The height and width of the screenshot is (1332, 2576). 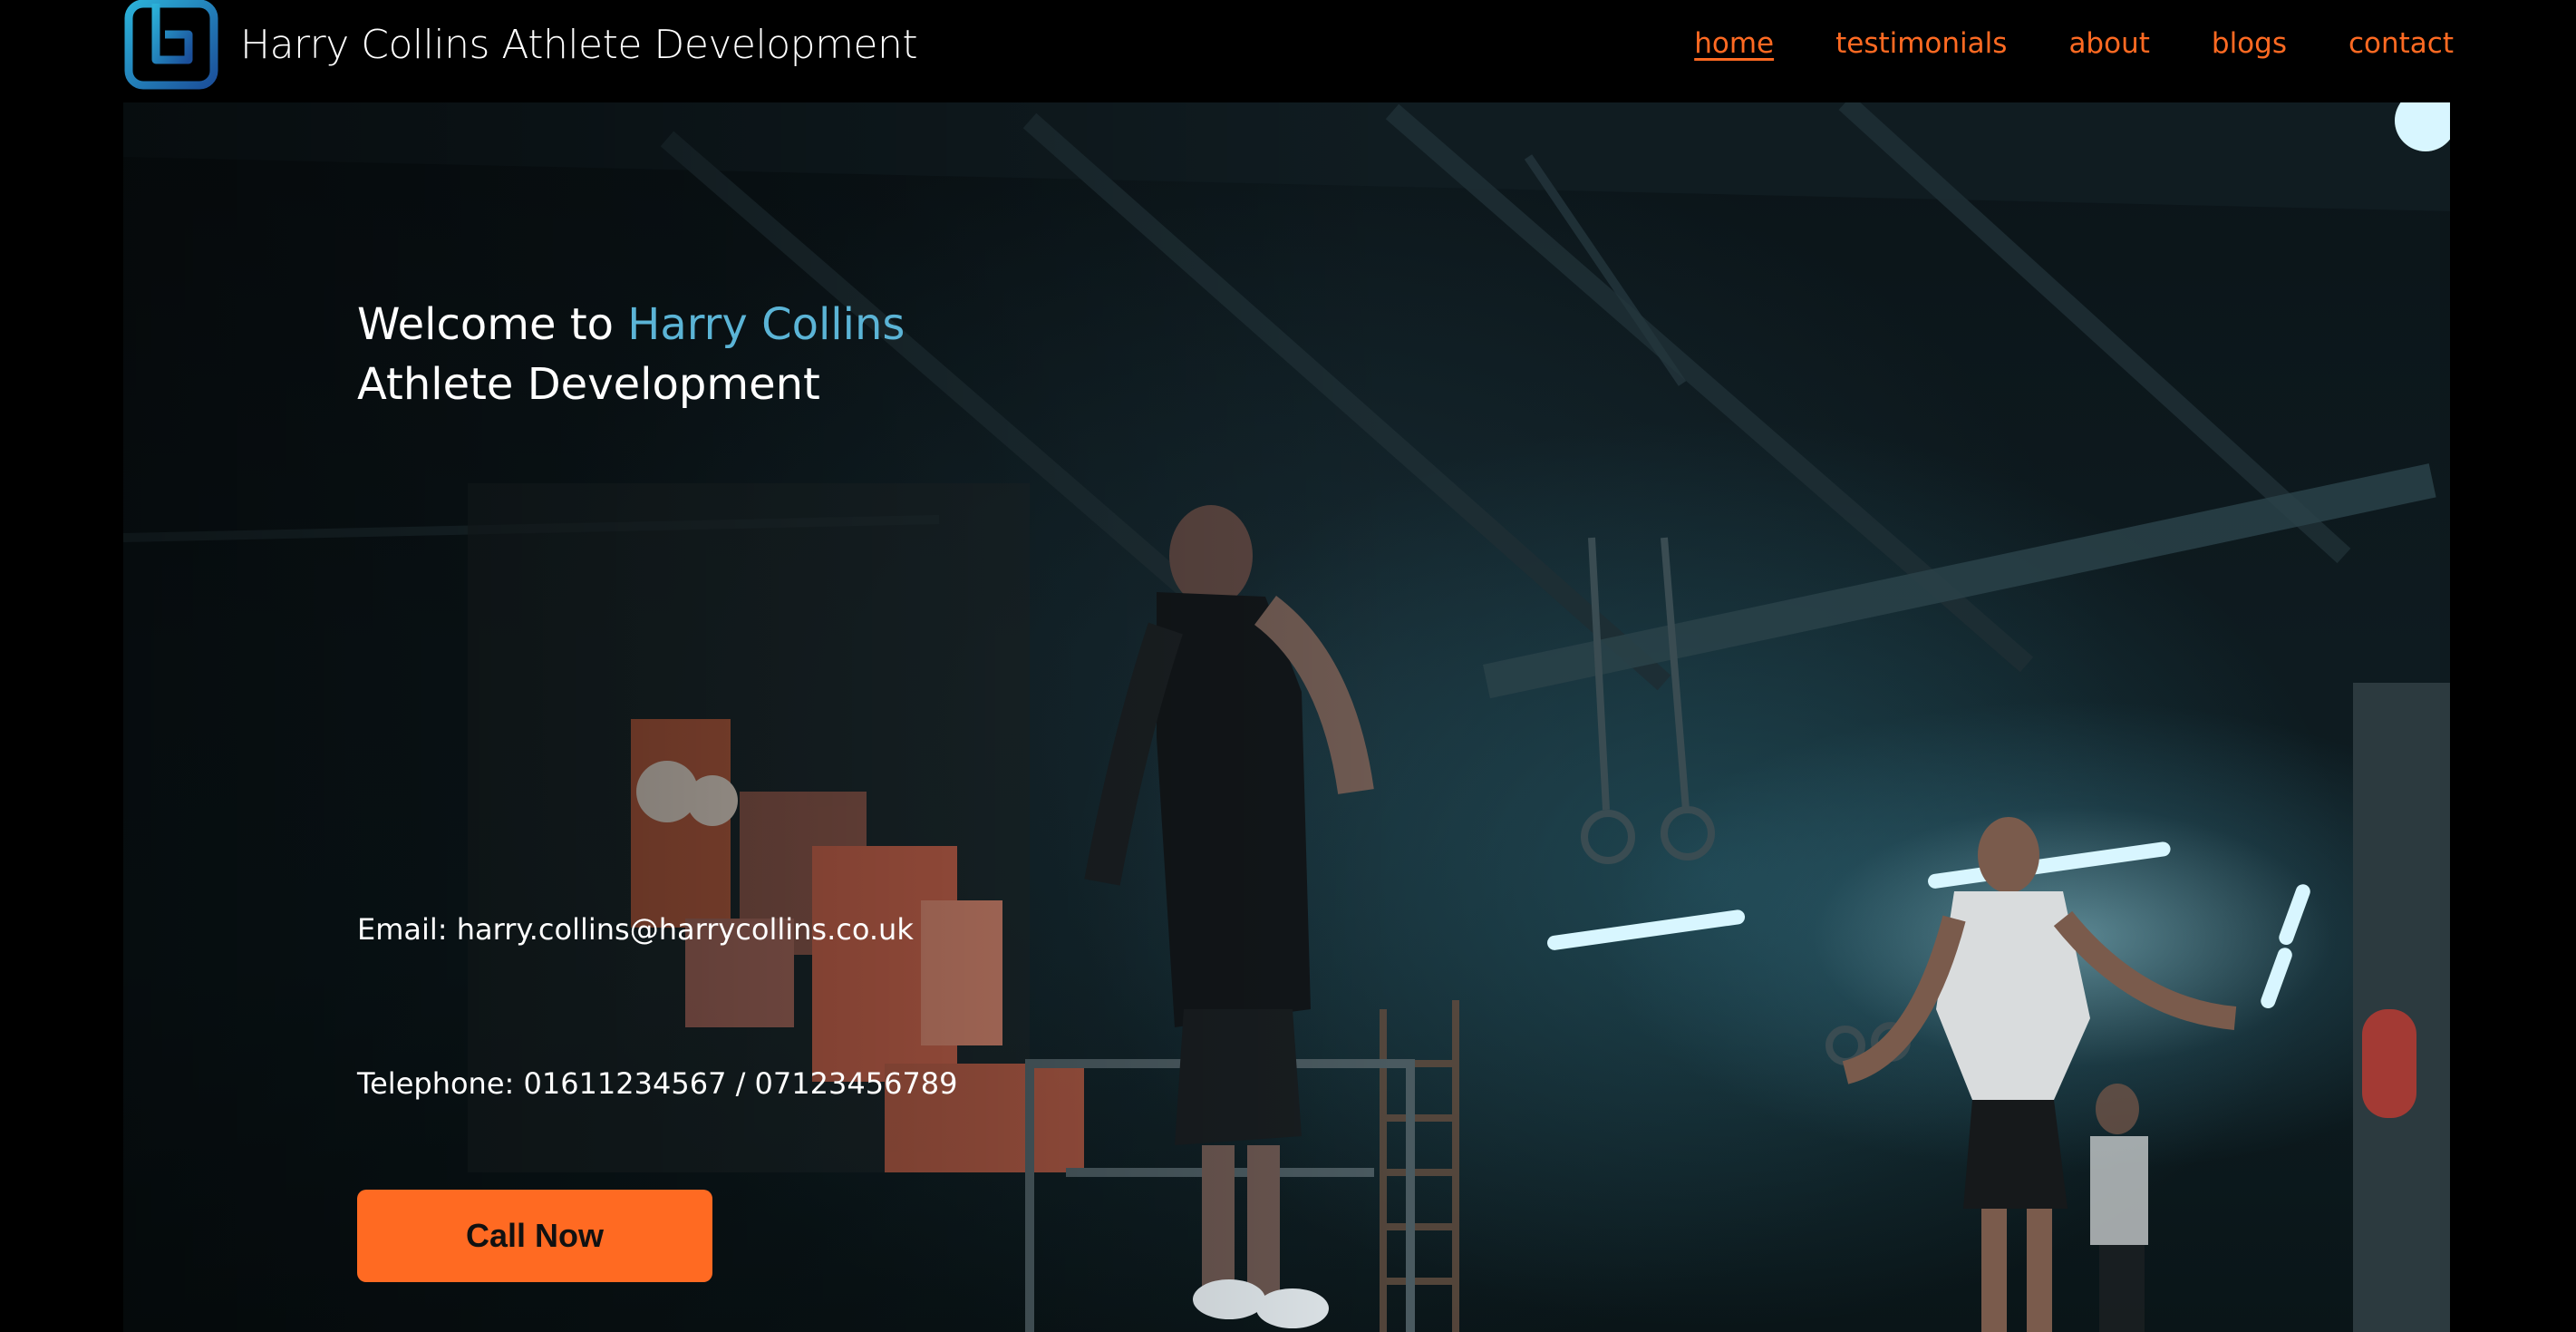 I want to click on main-nav: home testimonials about blogs contact, so click(x=2074, y=44).